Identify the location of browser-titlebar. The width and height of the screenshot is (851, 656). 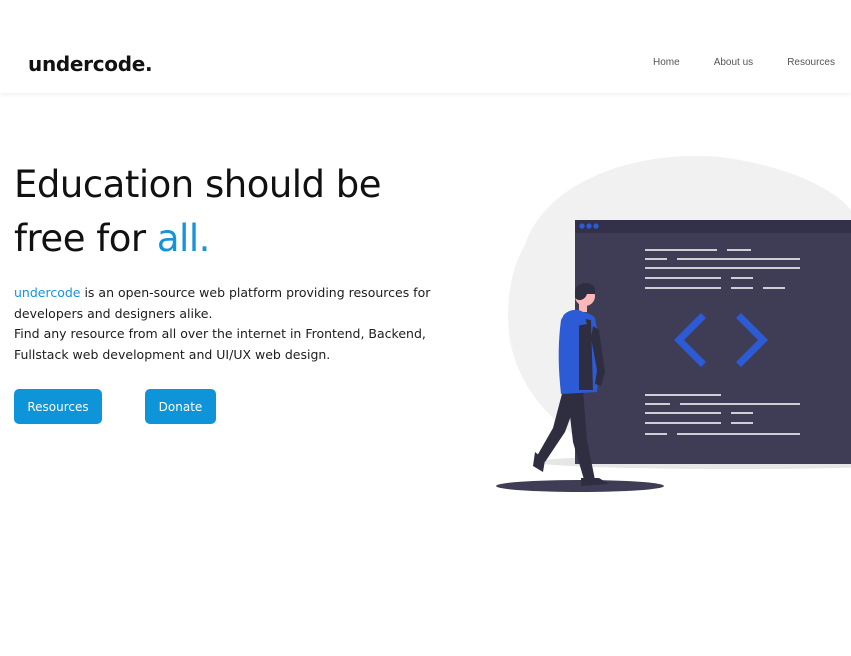
(713, 226).